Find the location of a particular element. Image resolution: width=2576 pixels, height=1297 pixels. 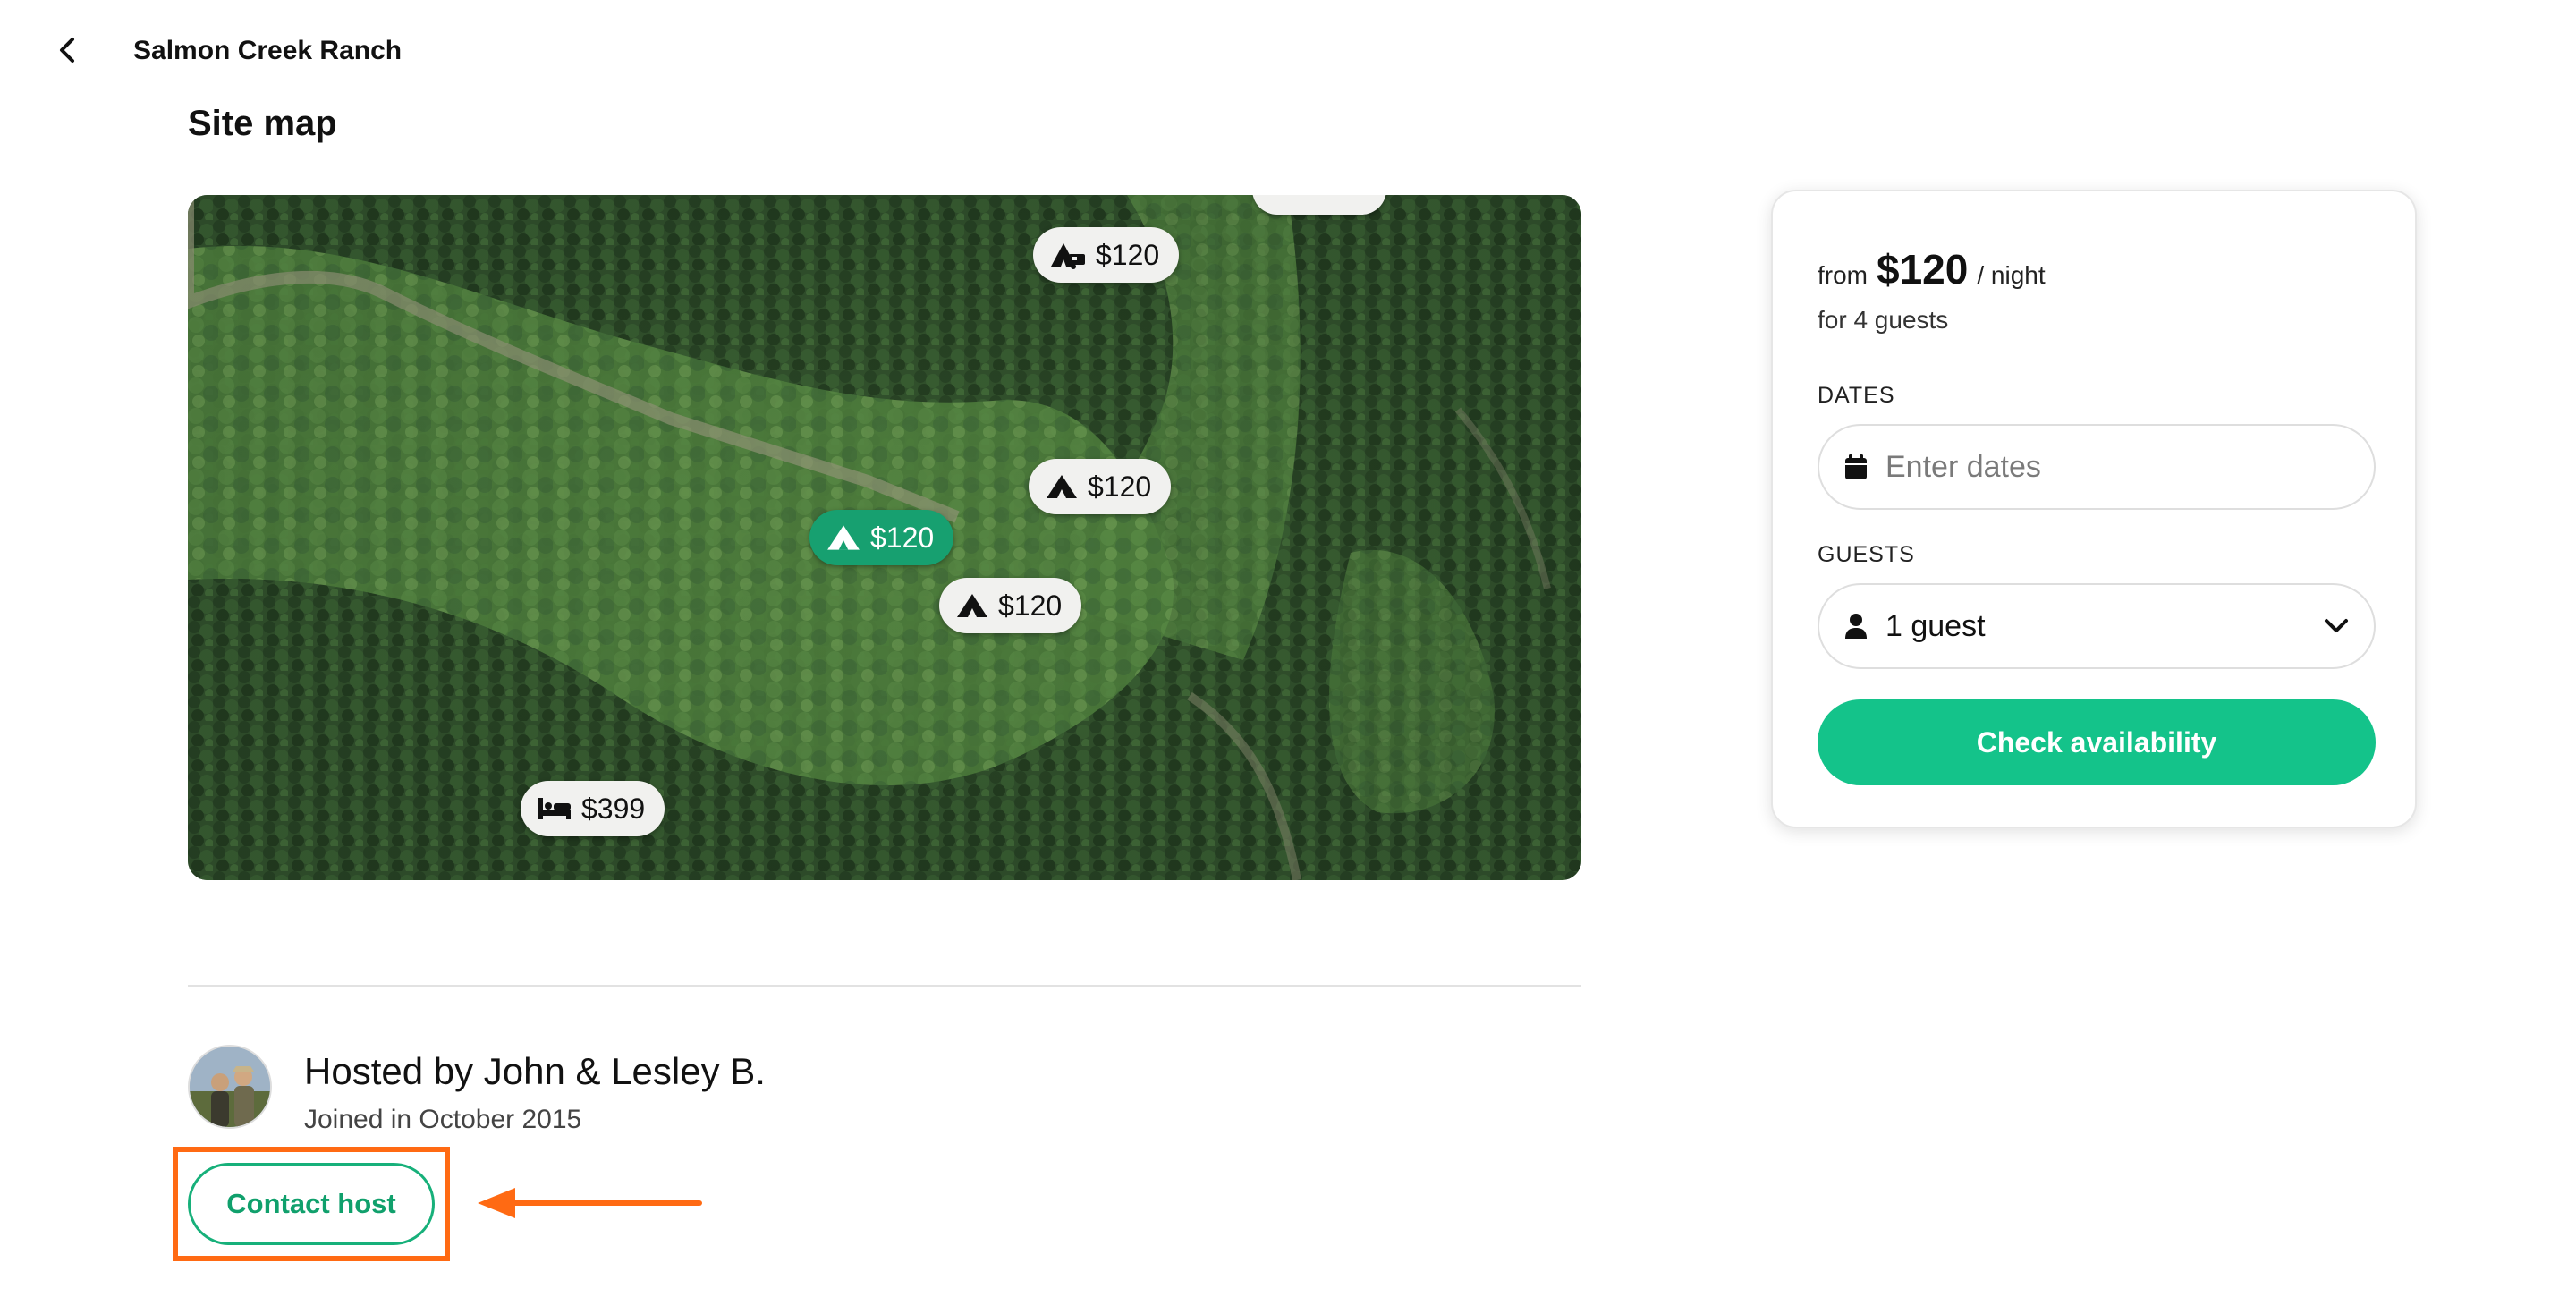

listing-title: Salmon Creek Ranch is located at coordinates (267, 50).